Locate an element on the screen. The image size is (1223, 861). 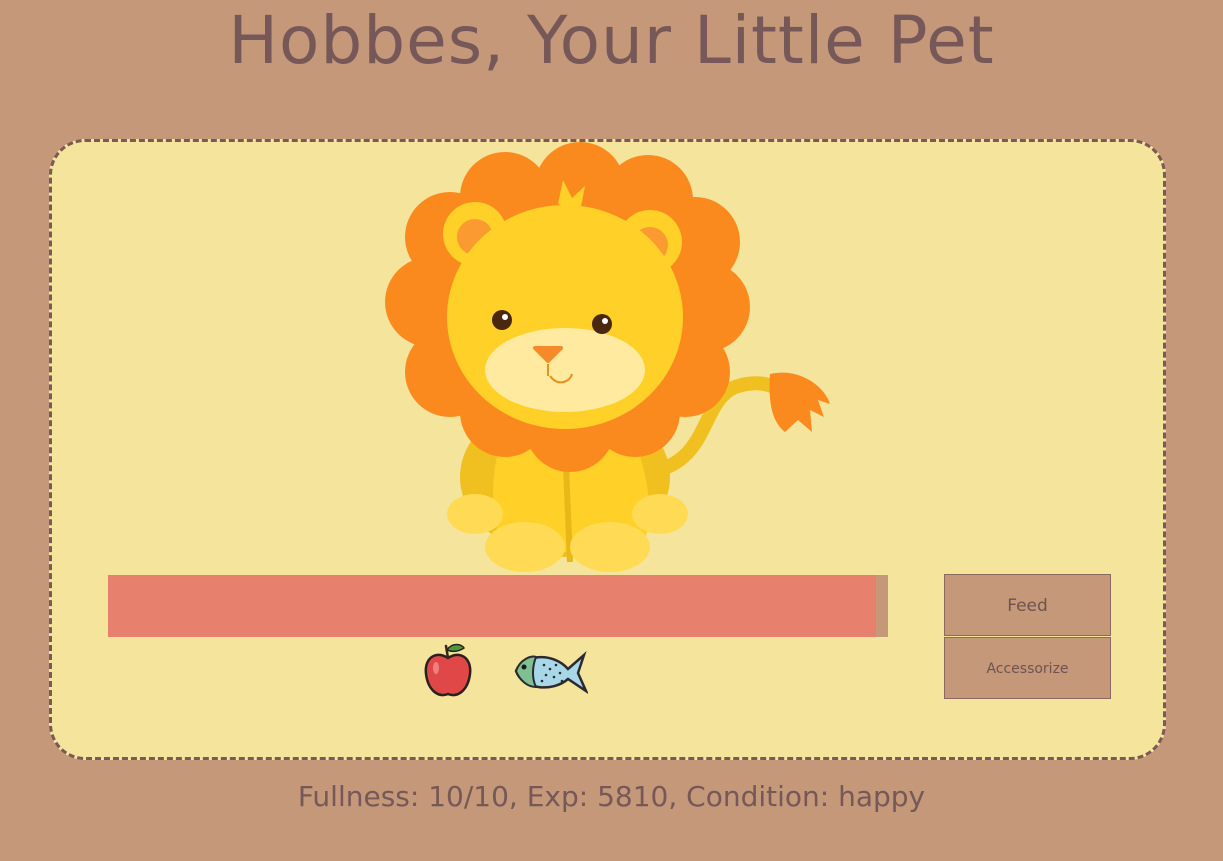
fish-icon is located at coordinates (550, 671).